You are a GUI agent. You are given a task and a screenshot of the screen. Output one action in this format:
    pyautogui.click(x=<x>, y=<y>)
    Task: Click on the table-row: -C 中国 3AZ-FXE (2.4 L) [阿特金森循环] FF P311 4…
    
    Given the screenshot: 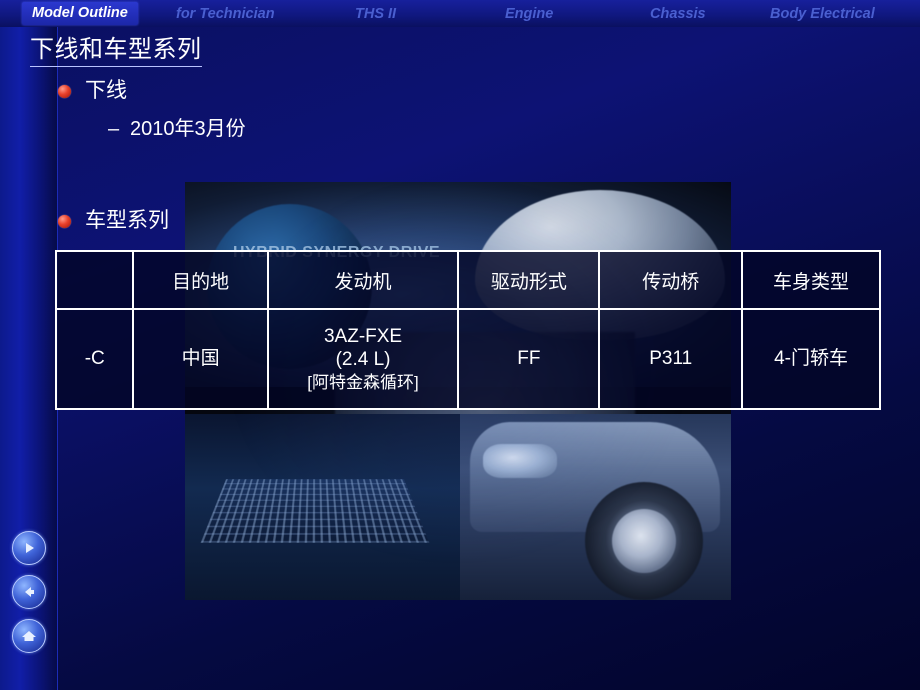 What is the action you would take?
    pyautogui.click(x=467, y=359)
    